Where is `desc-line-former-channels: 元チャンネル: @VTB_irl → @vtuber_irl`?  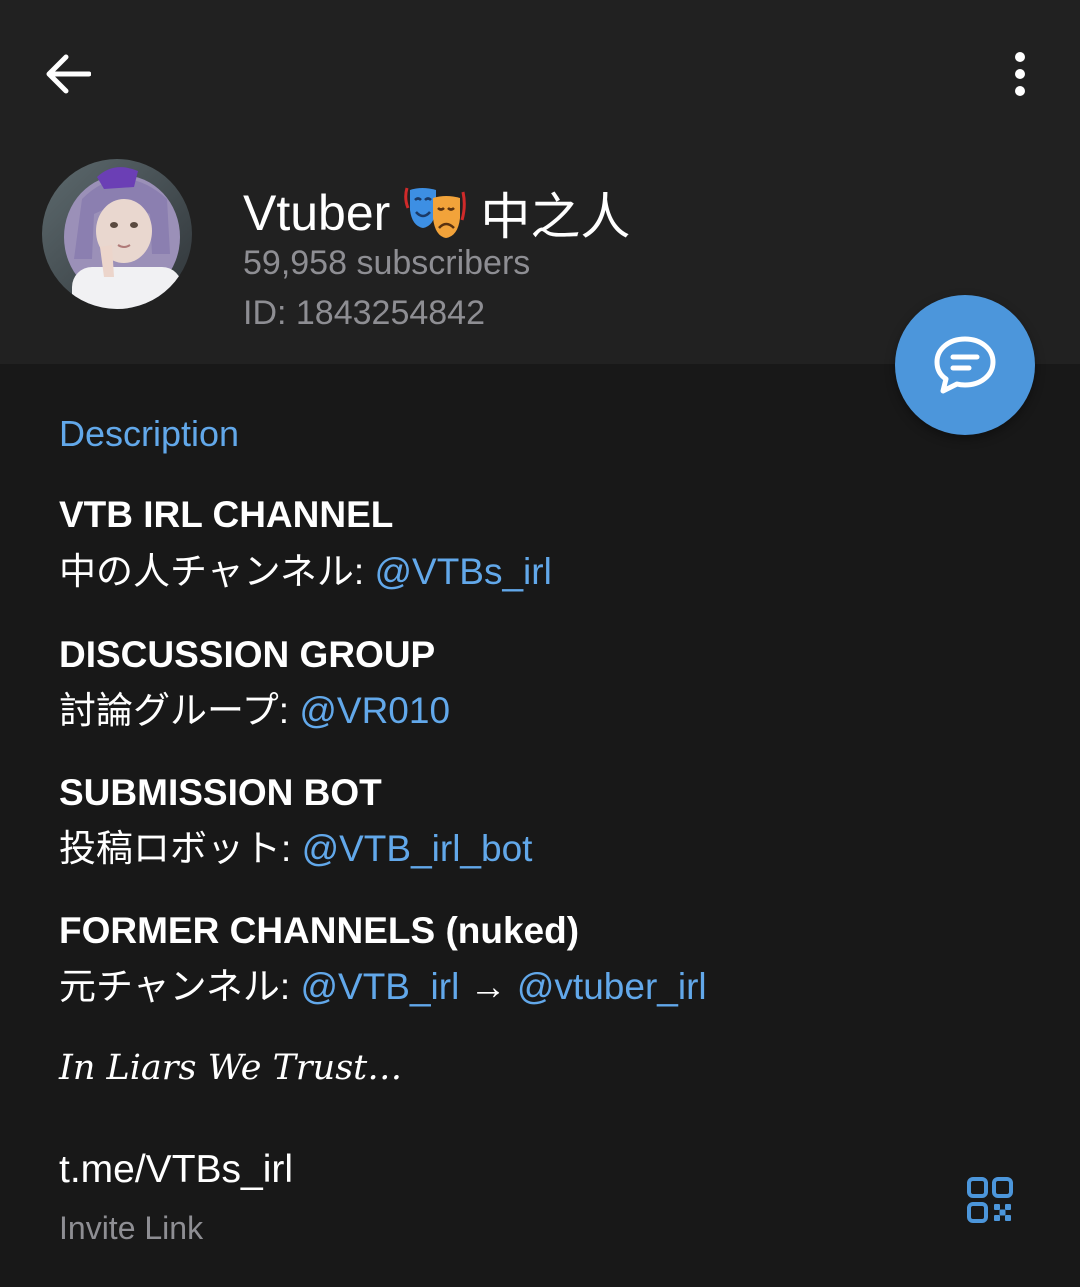
desc-line-former-channels: 元チャンネル: @VTB_irl → @vtuber_irl is located at coordinates (383, 983).